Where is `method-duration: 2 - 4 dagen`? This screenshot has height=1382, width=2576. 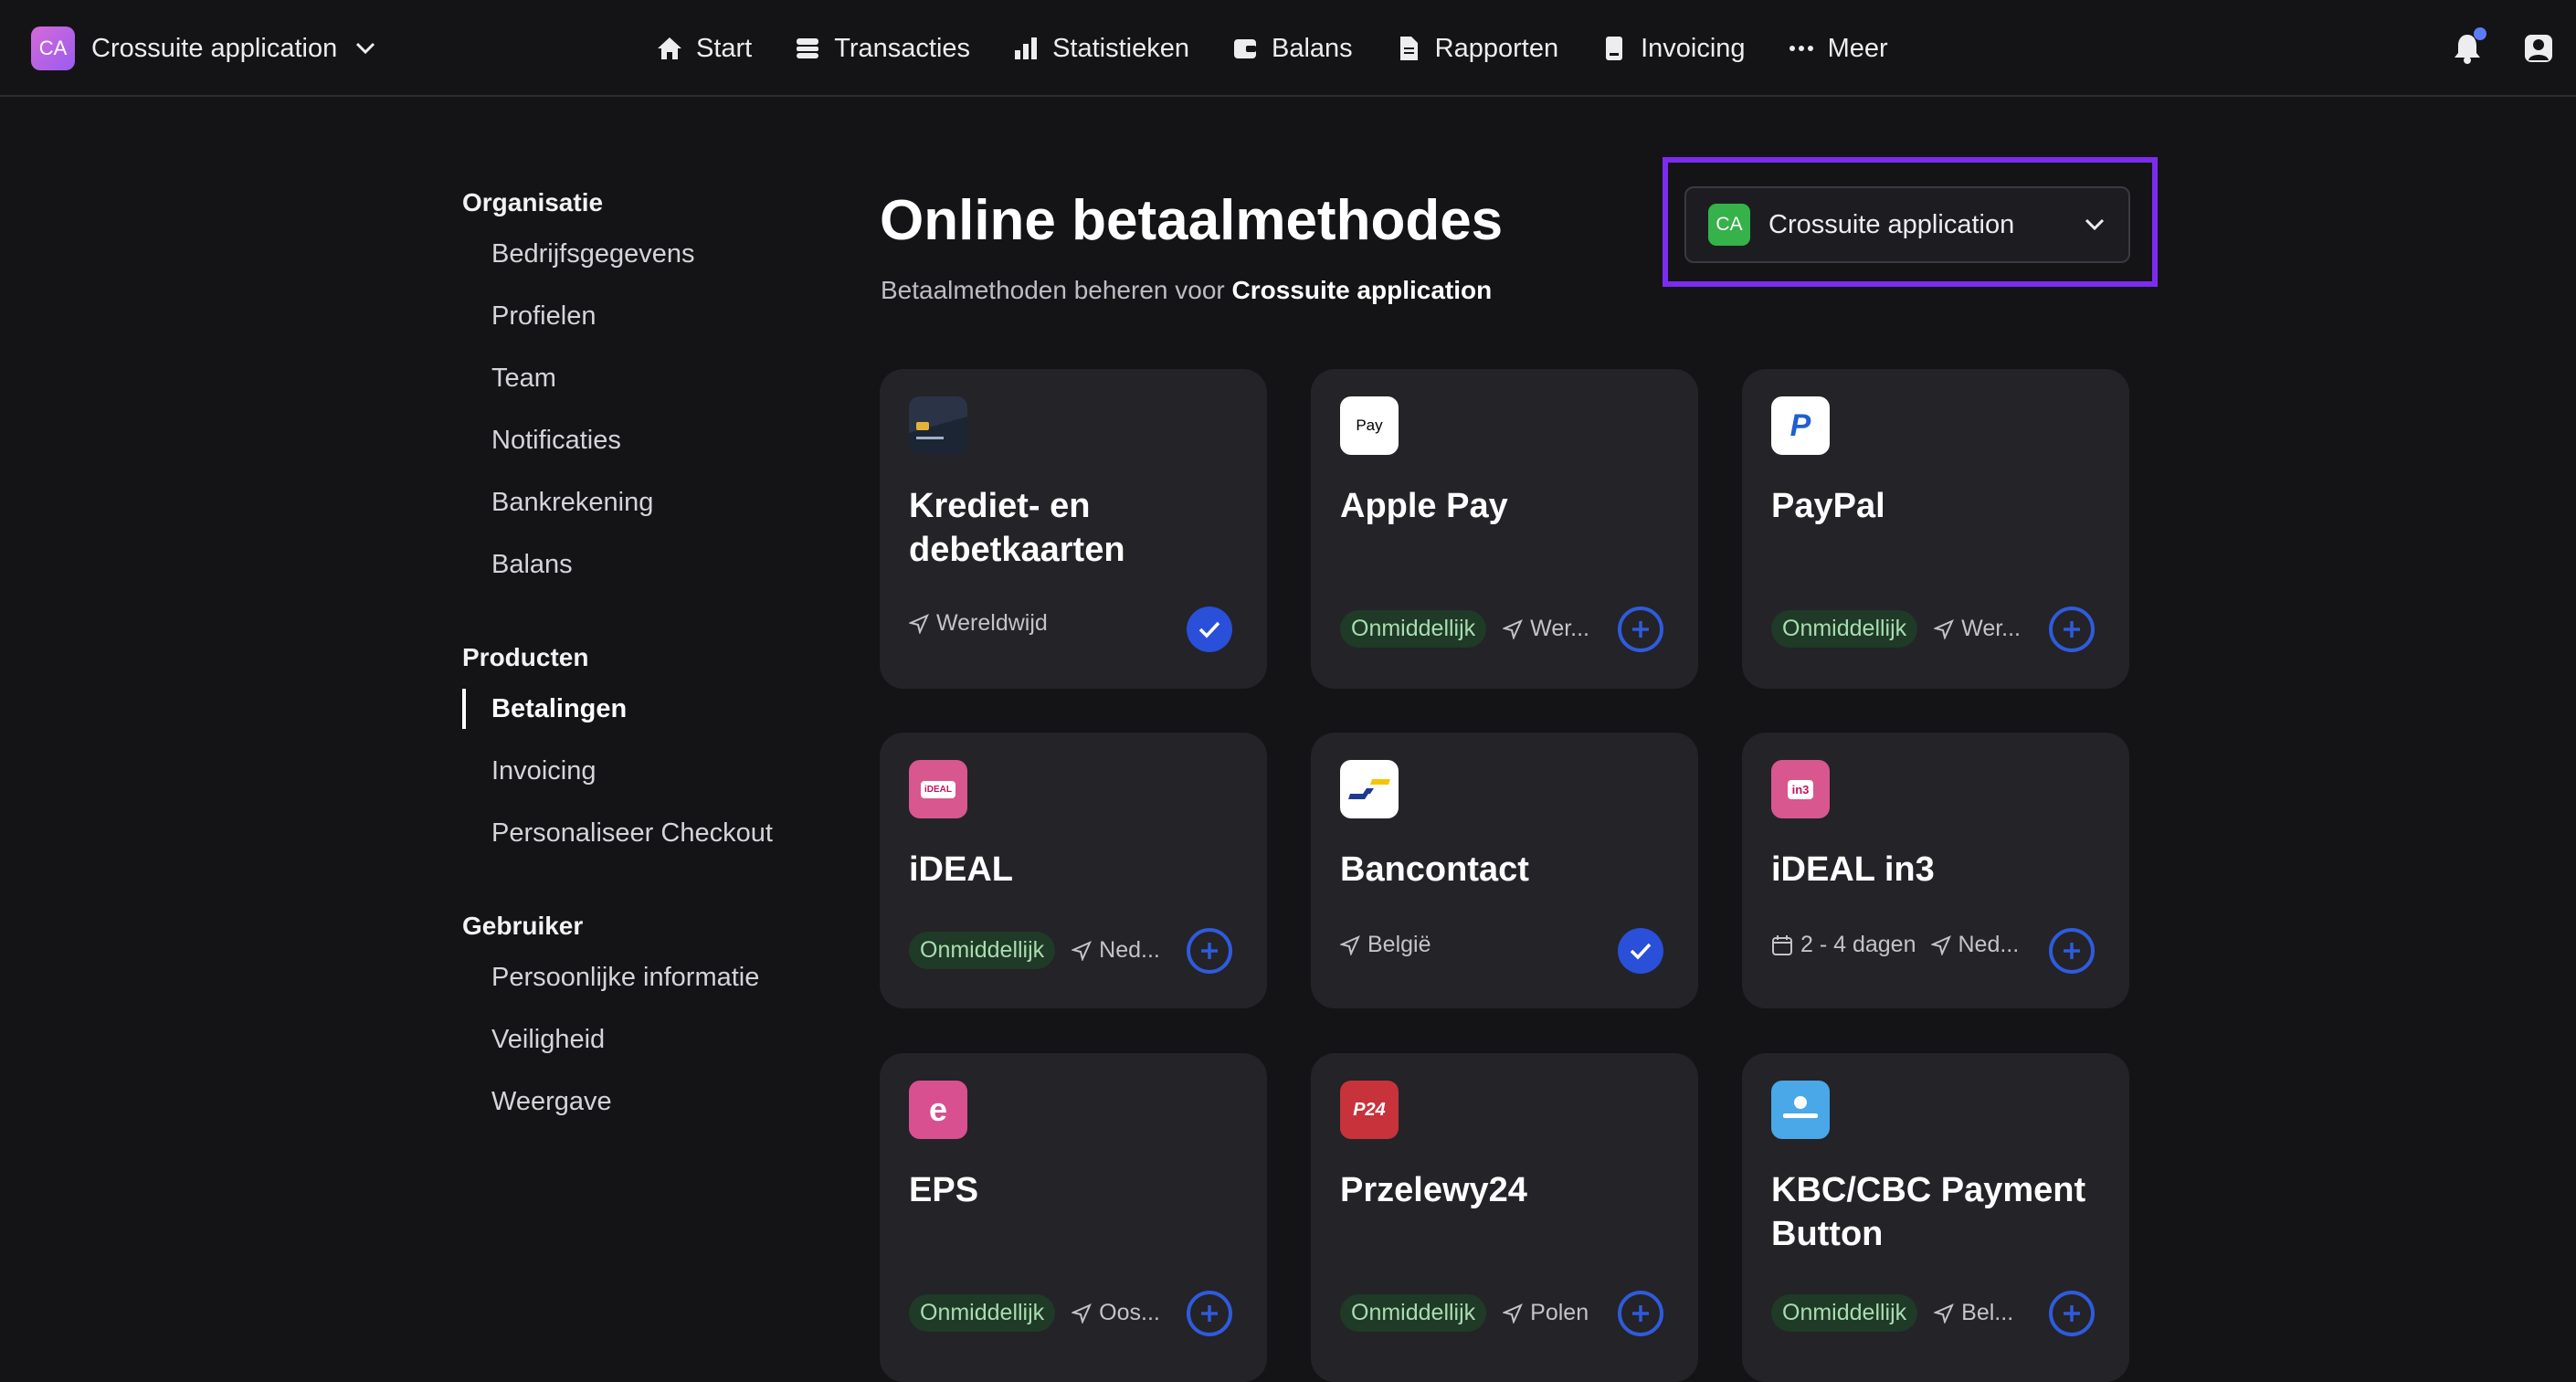 method-duration: 2 - 4 dagen is located at coordinates (1858, 944).